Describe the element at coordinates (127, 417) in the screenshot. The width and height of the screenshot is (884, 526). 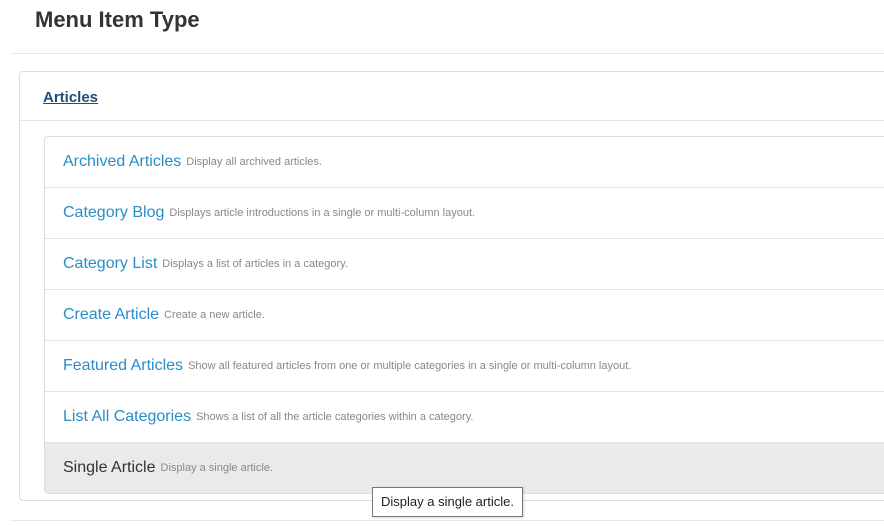
I see `item-link: List All Categories` at that location.